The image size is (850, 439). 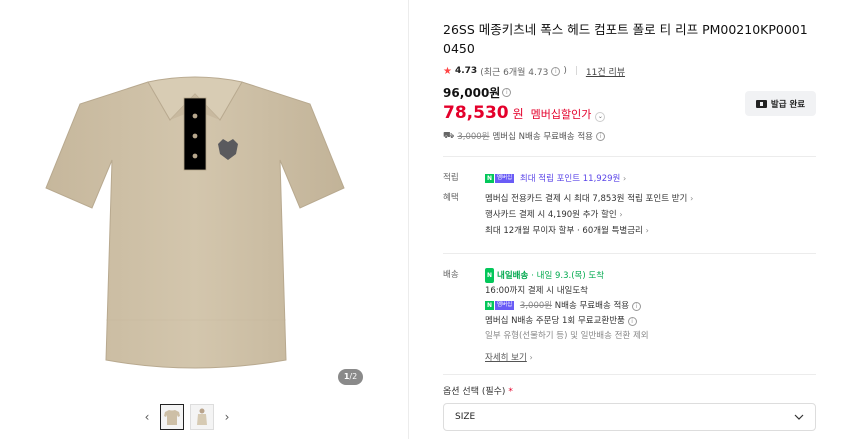 What do you see at coordinates (451, 275) in the screenshot?
I see `delivery-label: 배송` at bounding box center [451, 275].